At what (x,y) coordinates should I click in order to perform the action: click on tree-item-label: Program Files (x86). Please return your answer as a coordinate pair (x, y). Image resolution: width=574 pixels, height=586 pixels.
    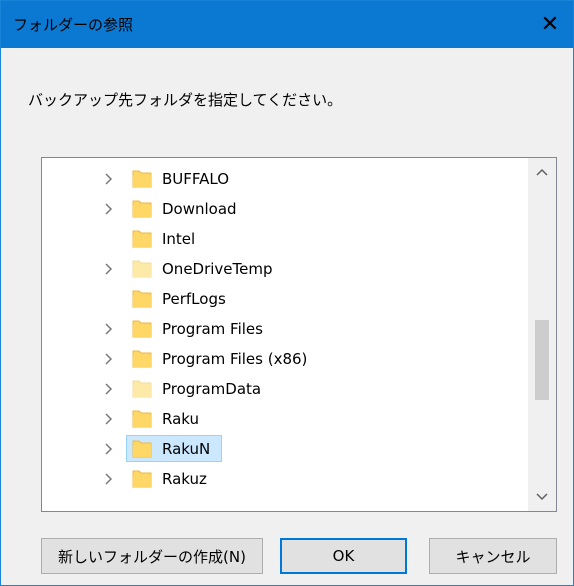
    Looking at the image, I should click on (235, 359).